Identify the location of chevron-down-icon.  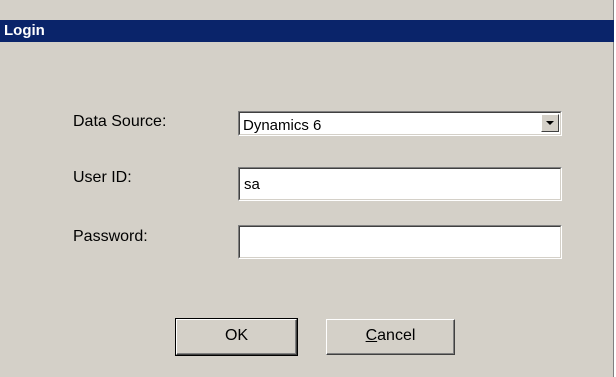
(550, 123).